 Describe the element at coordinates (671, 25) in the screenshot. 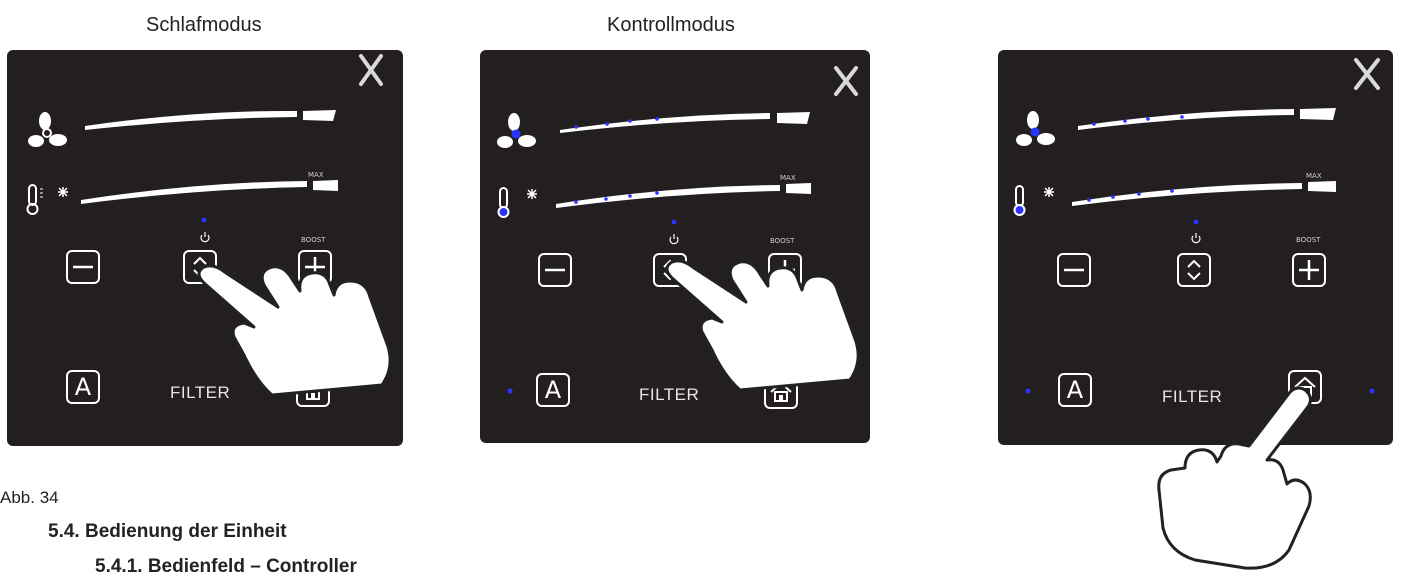

I see `caption-kontrollmodus: Kontrollmodus` at that location.